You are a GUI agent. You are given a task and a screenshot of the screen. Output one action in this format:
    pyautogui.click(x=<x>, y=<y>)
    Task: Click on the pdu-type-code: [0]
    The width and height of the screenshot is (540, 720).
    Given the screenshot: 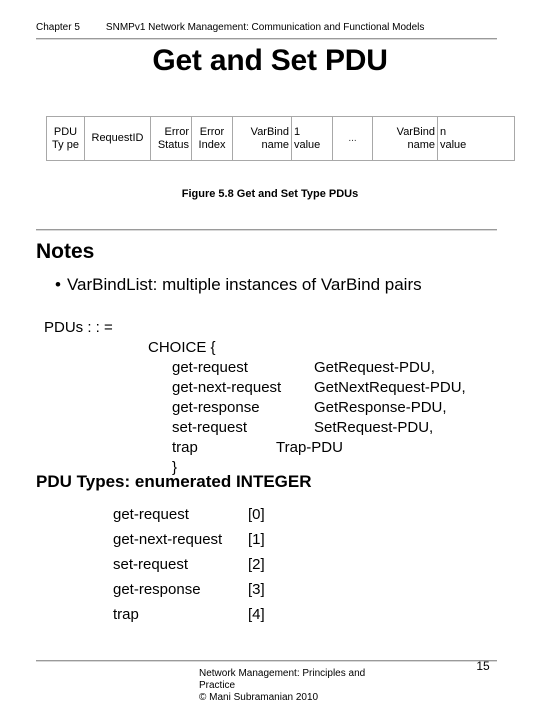 What is the action you would take?
    pyautogui.click(x=256, y=514)
    